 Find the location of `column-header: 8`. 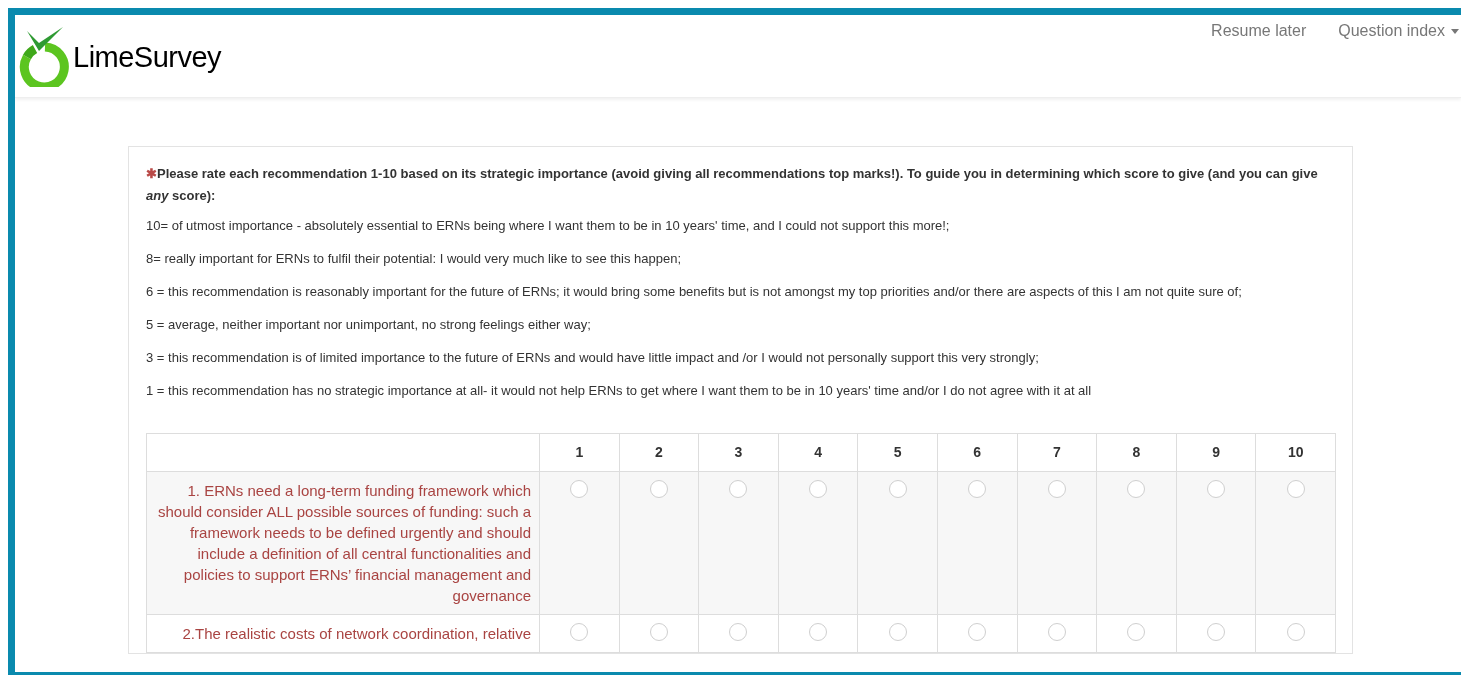

column-header: 8 is located at coordinates (1136, 452).